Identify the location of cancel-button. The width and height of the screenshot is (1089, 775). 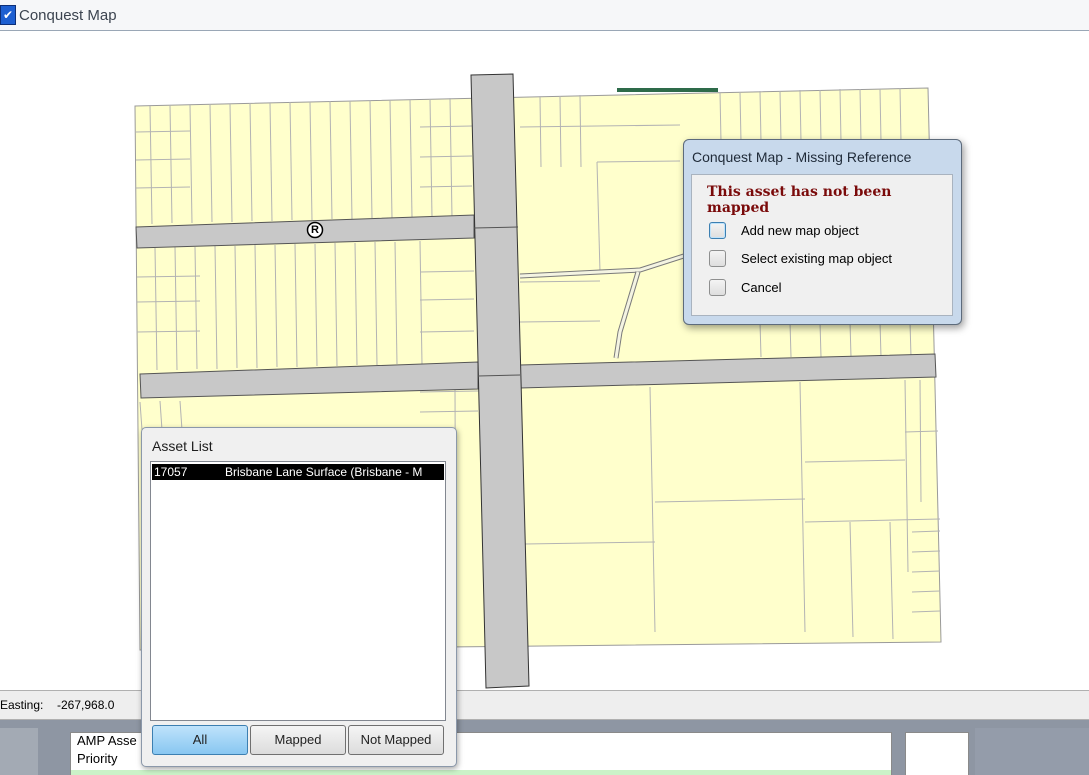
(717, 287).